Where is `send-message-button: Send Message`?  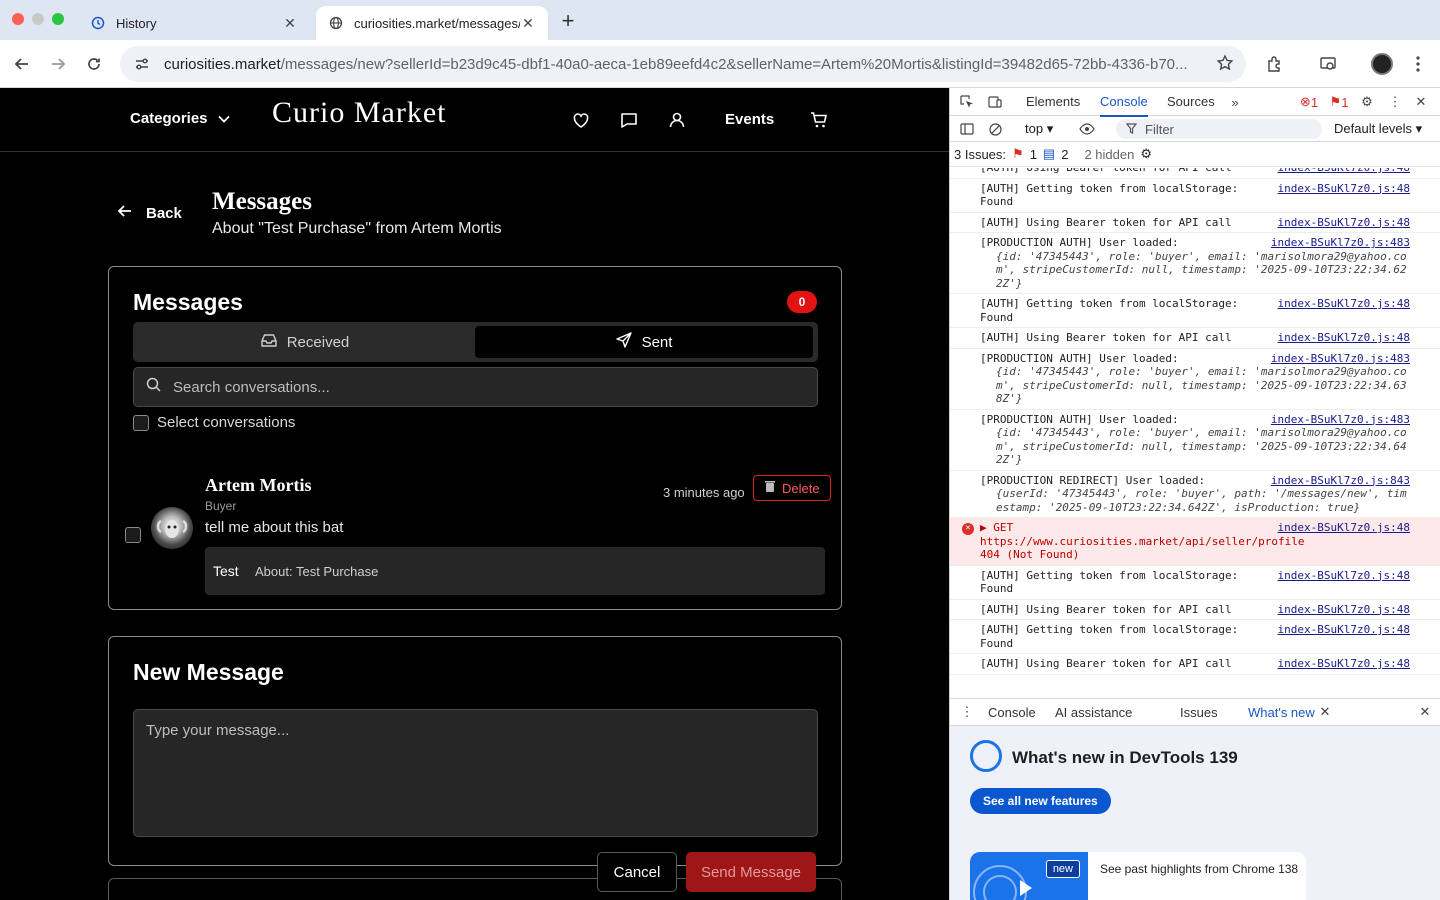
send-message-button: Send Message is located at coordinates (751, 872).